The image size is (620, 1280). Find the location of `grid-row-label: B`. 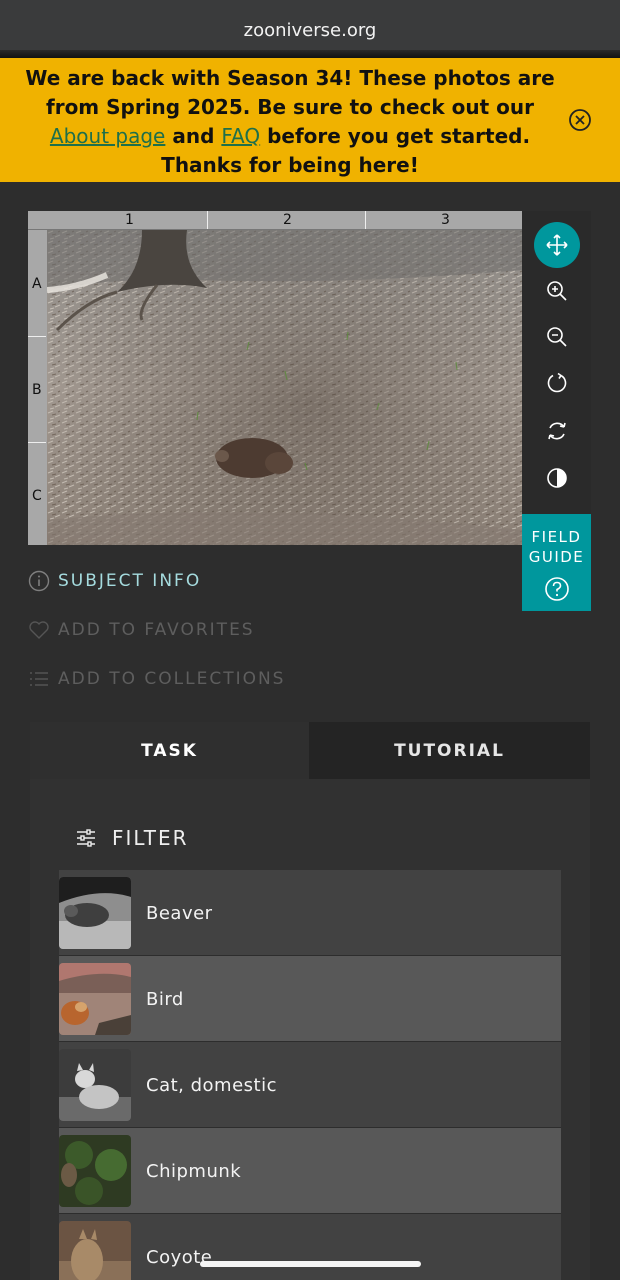

grid-row-label: B is located at coordinates (37, 390).